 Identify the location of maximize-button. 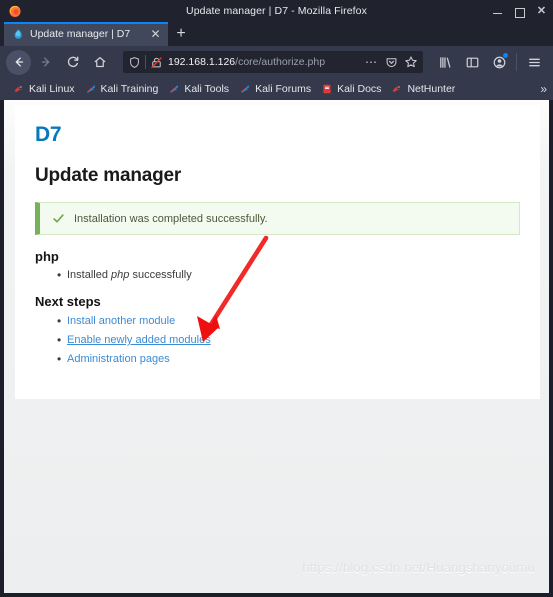
(519, 12).